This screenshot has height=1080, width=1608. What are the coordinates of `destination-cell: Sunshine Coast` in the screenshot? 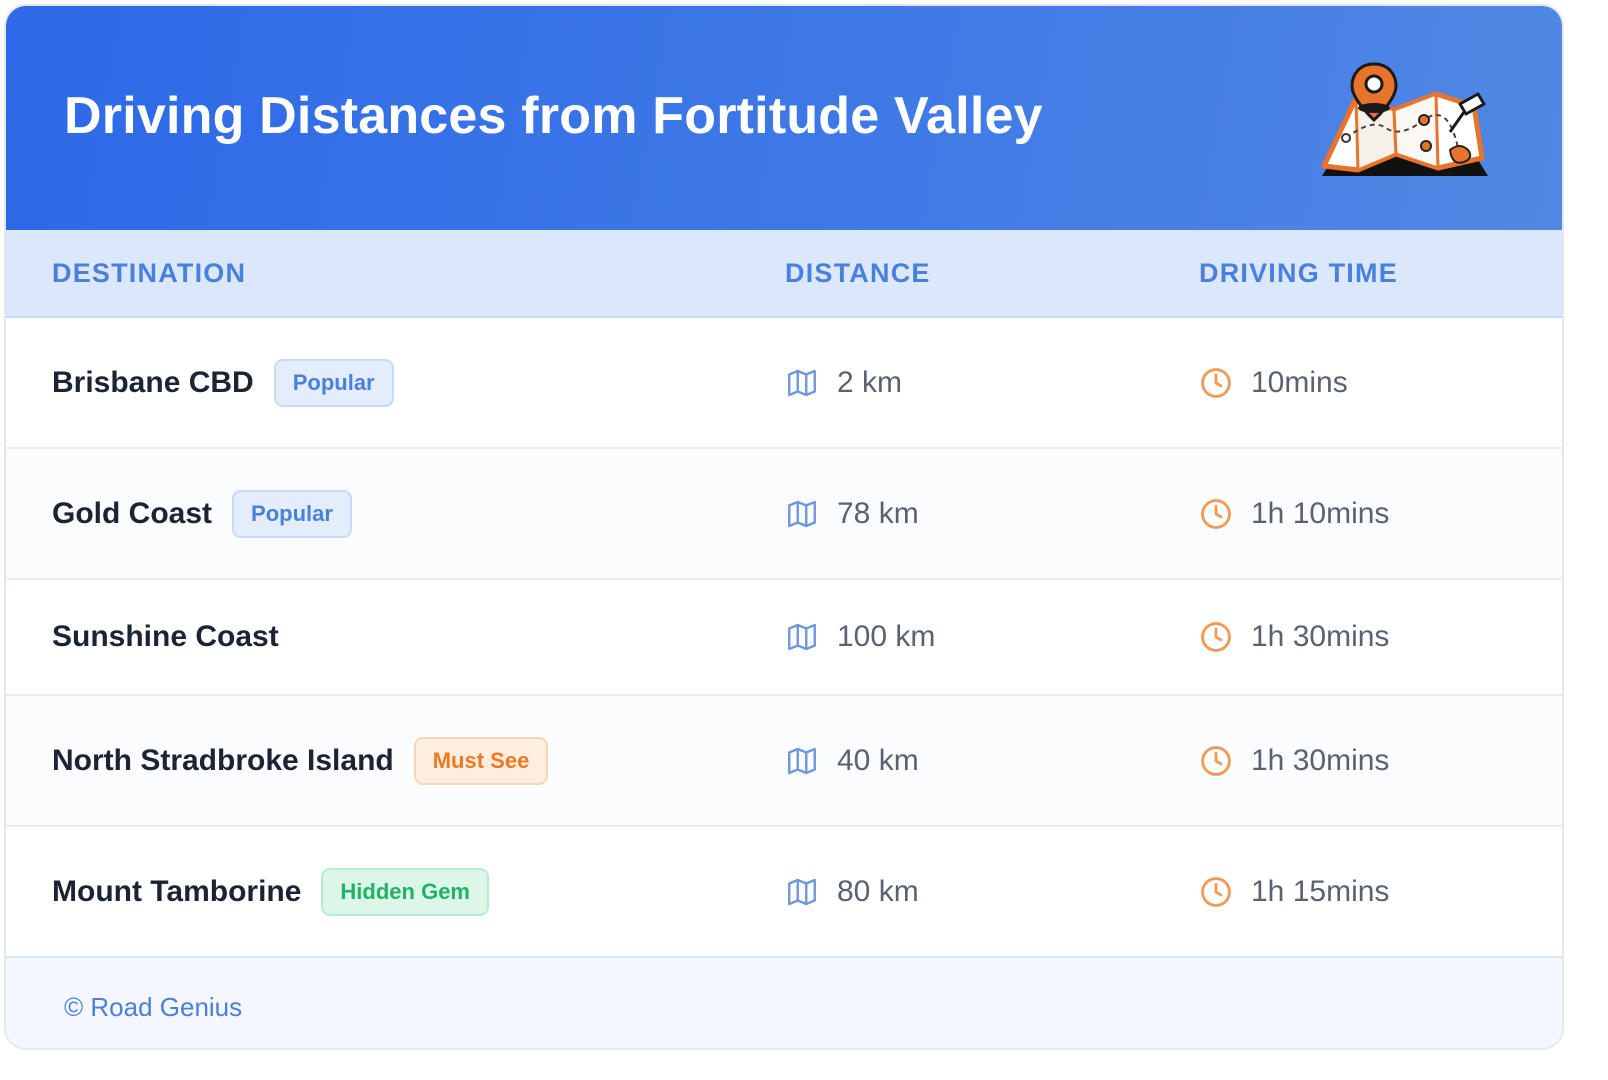 It's located at (165, 637).